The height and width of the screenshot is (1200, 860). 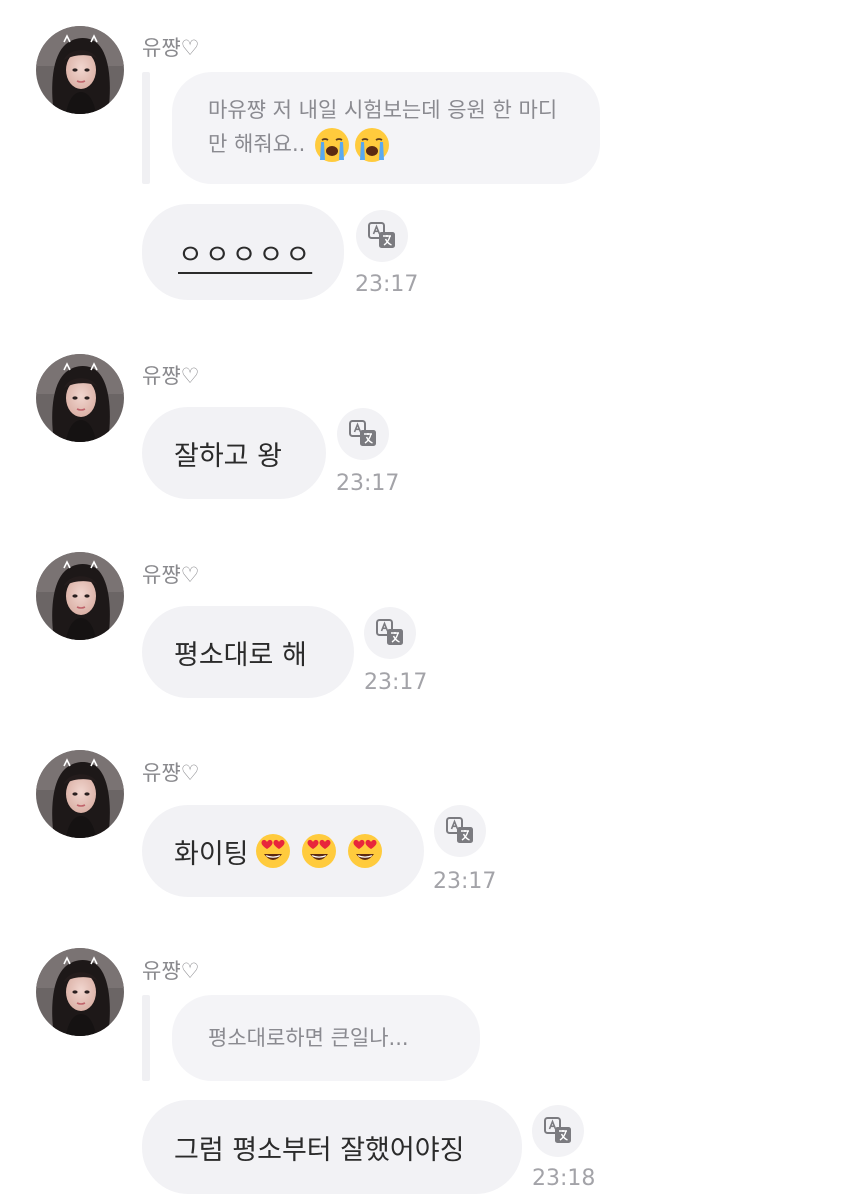 What do you see at coordinates (319, 1150) in the screenshot?
I see `message-text: 그럼 평소부터 잘했어야징` at bounding box center [319, 1150].